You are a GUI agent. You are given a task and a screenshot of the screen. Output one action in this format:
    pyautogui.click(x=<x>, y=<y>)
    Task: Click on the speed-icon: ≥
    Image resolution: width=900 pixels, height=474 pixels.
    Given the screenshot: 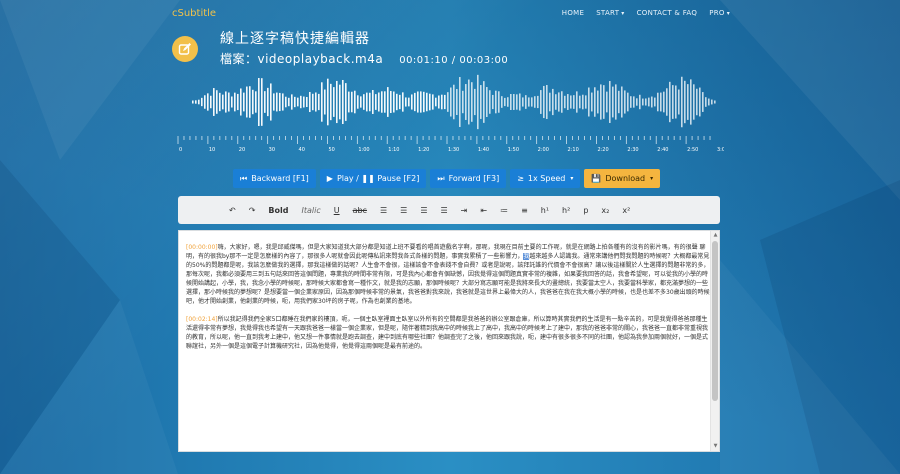 What is the action you would take?
    pyautogui.click(x=520, y=178)
    